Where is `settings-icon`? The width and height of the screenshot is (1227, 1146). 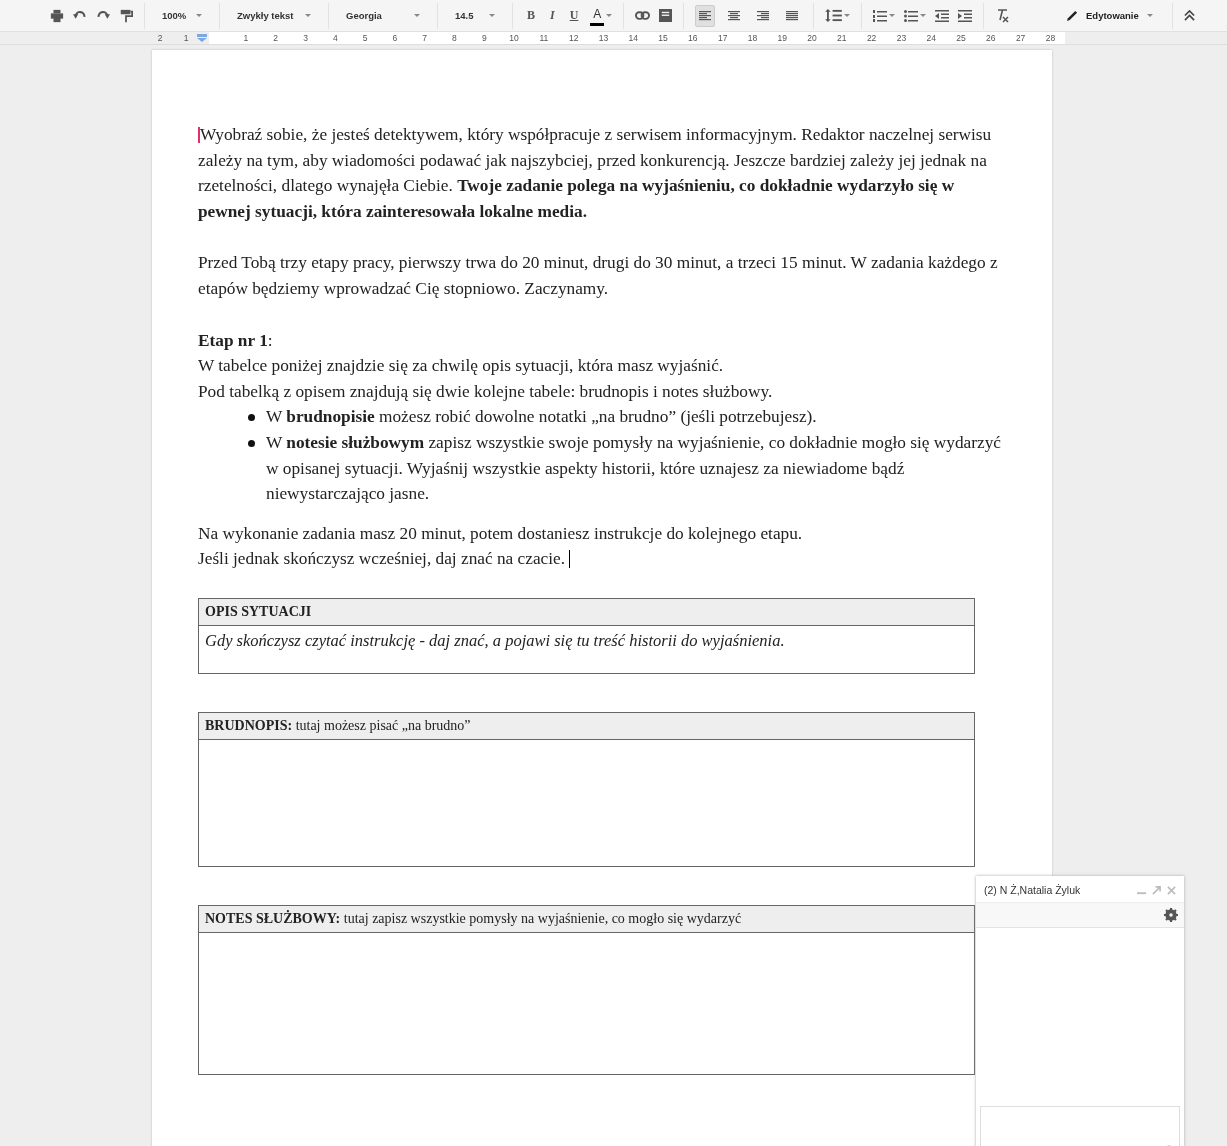
settings-icon is located at coordinates (1171, 915).